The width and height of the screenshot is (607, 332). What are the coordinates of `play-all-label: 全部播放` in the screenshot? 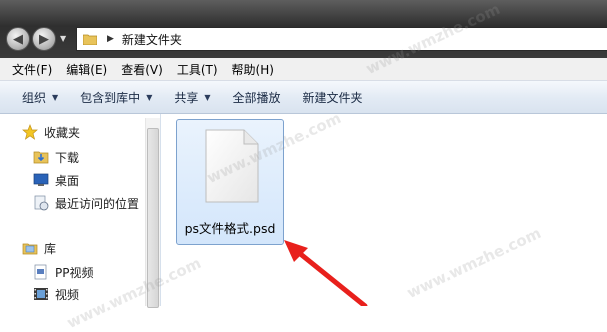 It's located at (256, 97).